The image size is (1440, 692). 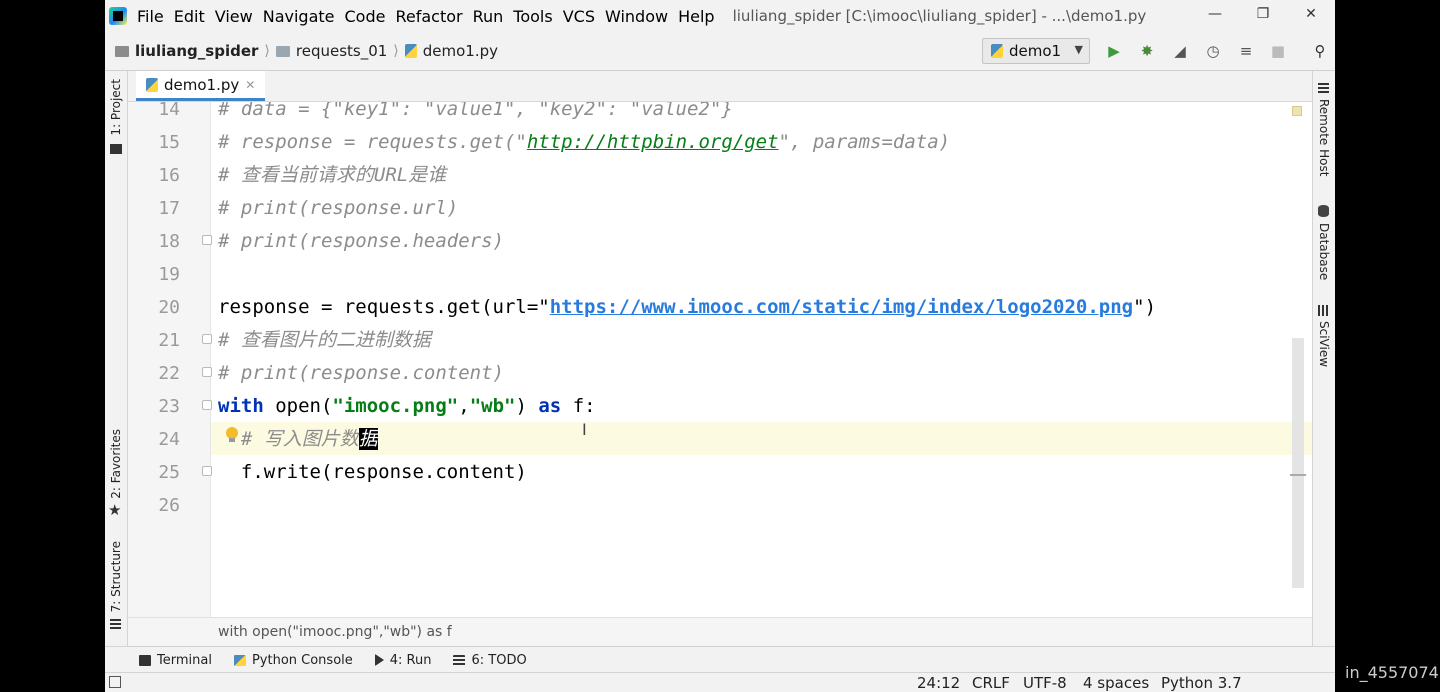 What do you see at coordinates (267, 51) in the screenshot?
I see `chevron-right-icon: ⟩` at bounding box center [267, 51].